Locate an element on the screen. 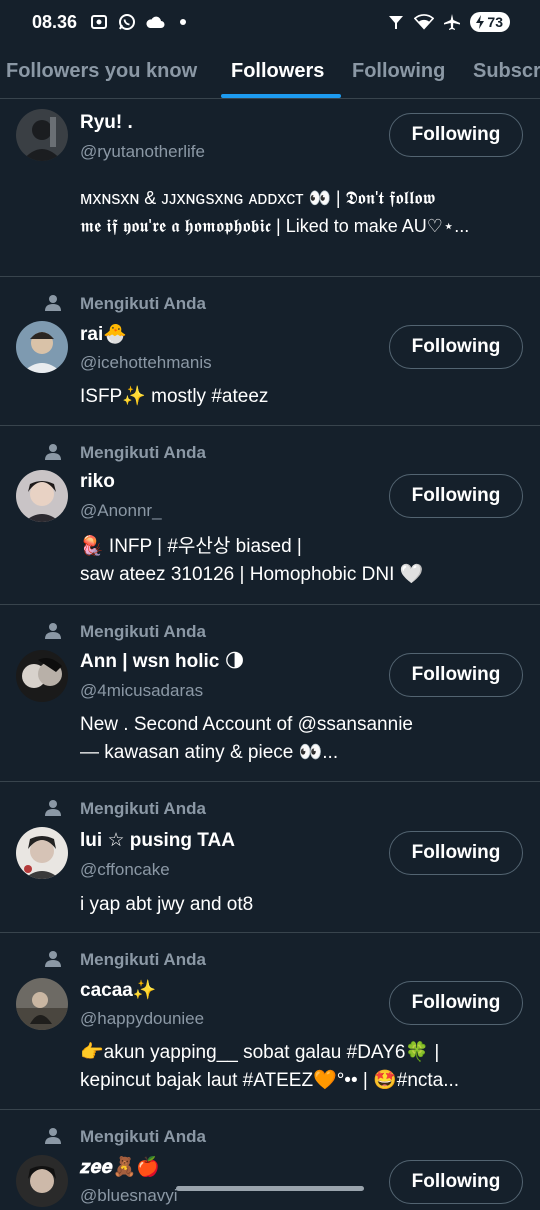 The height and width of the screenshot is (1210, 540). user-handle: @happydouniee is located at coordinates (142, 1019).